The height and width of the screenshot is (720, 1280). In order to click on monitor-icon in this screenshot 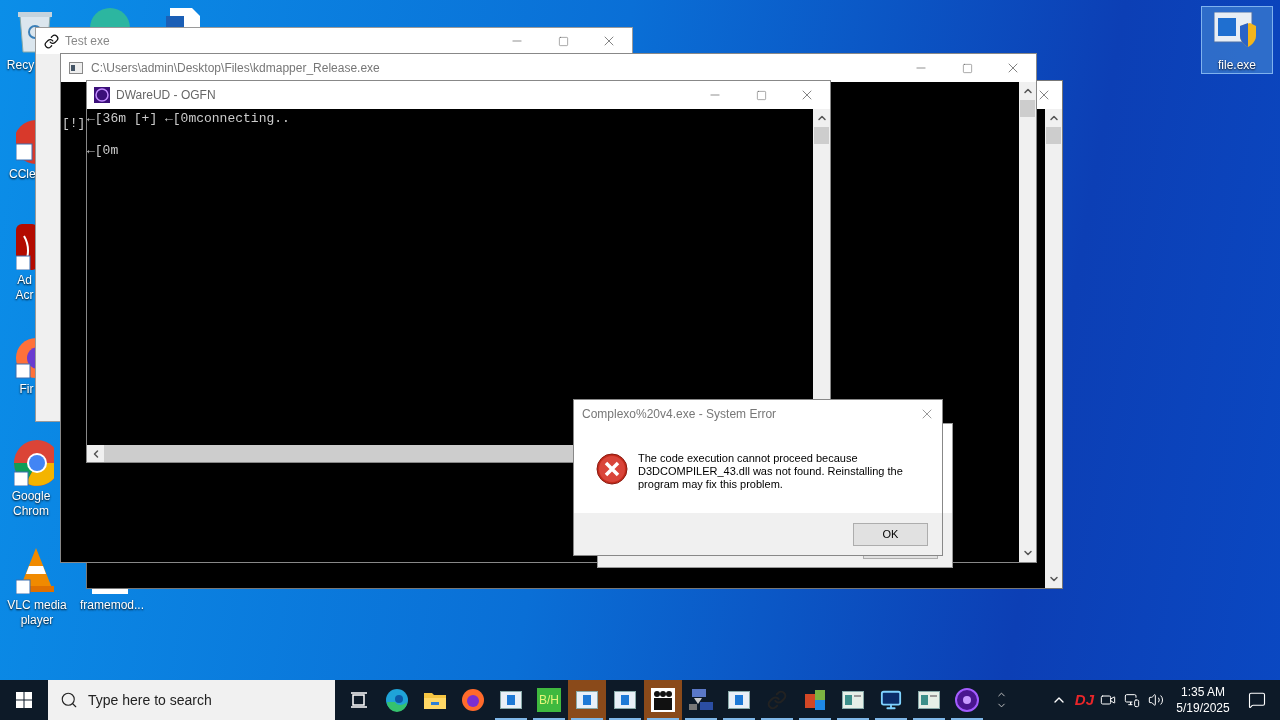, I will do `click(891, 700)`.